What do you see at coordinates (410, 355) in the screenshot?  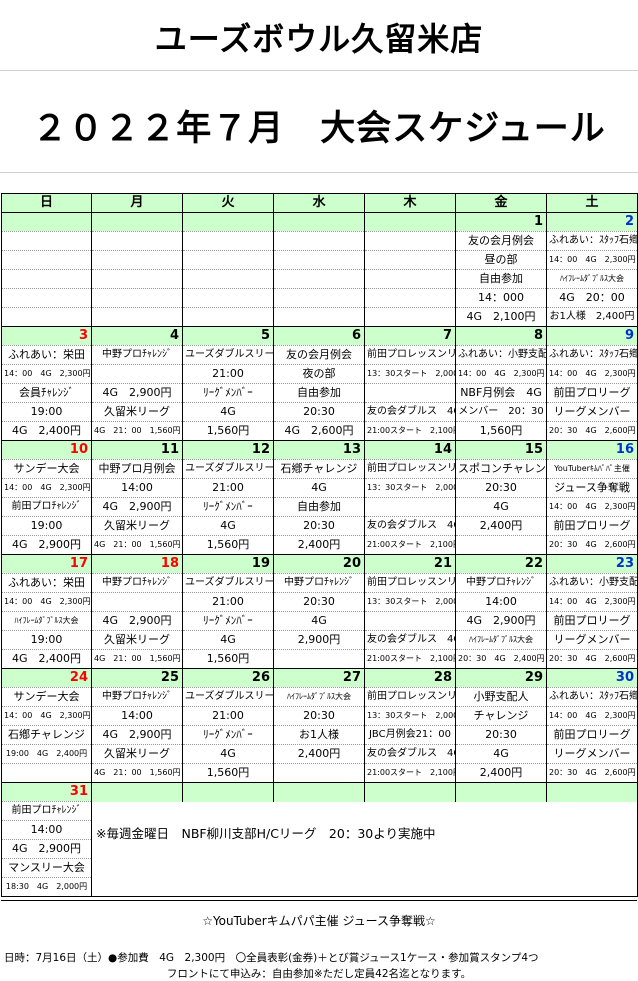 I see `schedule-cell: 前田プロレッスンリーグ` at bounding box center [410, 355].